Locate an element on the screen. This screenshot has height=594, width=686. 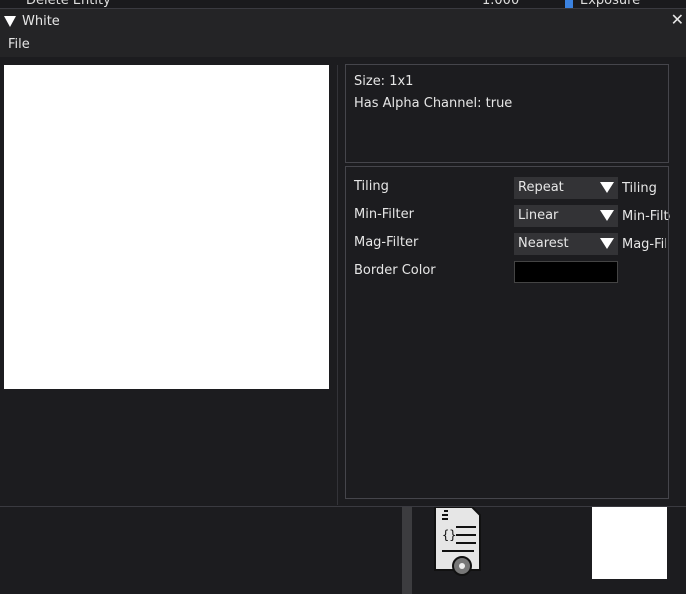
min-filter-dropdown: Linear is located at coordinates (566, 216).